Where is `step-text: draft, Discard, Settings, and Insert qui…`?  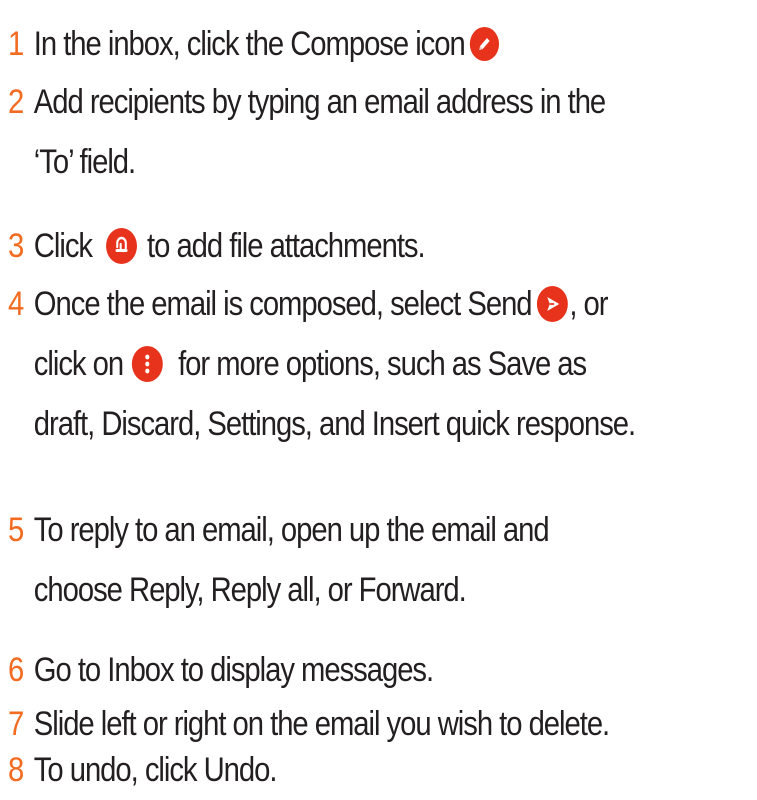
step-text: draft, Discard, Settings, and Insert qui… is located at coordinates (334, 423).